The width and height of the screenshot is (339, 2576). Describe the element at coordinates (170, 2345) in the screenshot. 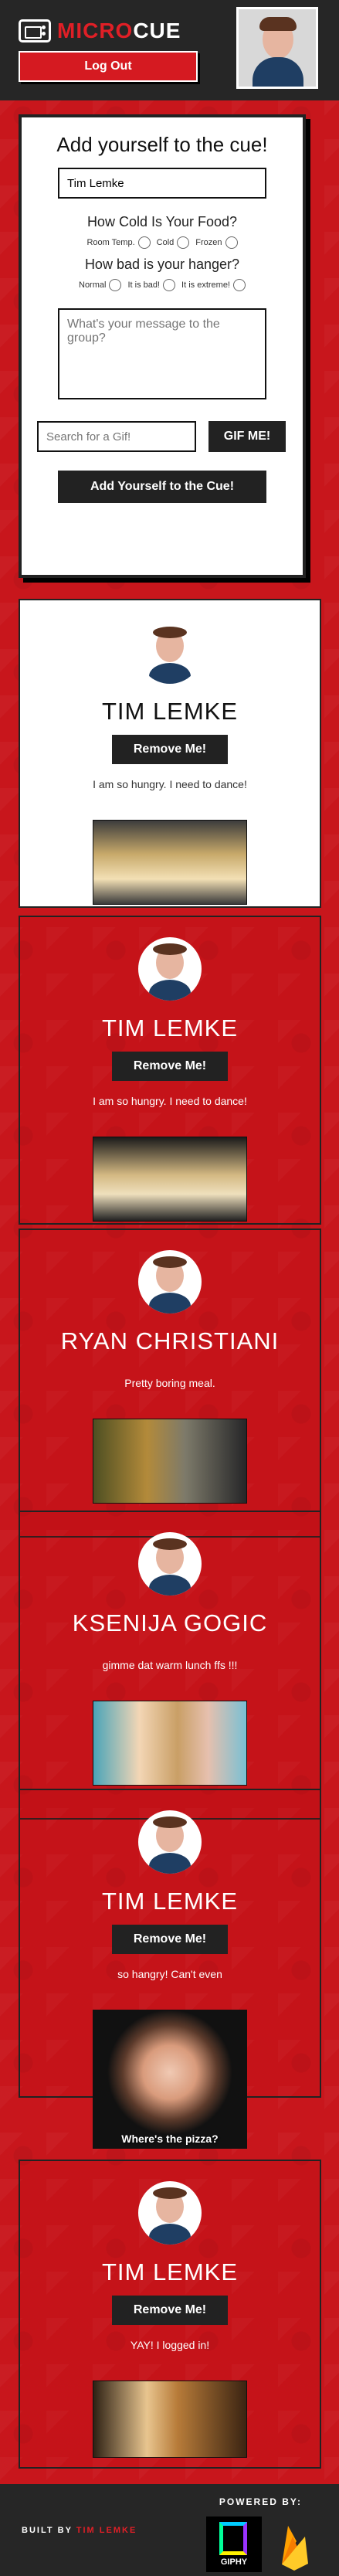

I see `entry-message: YAY! I logged in!` at that location.